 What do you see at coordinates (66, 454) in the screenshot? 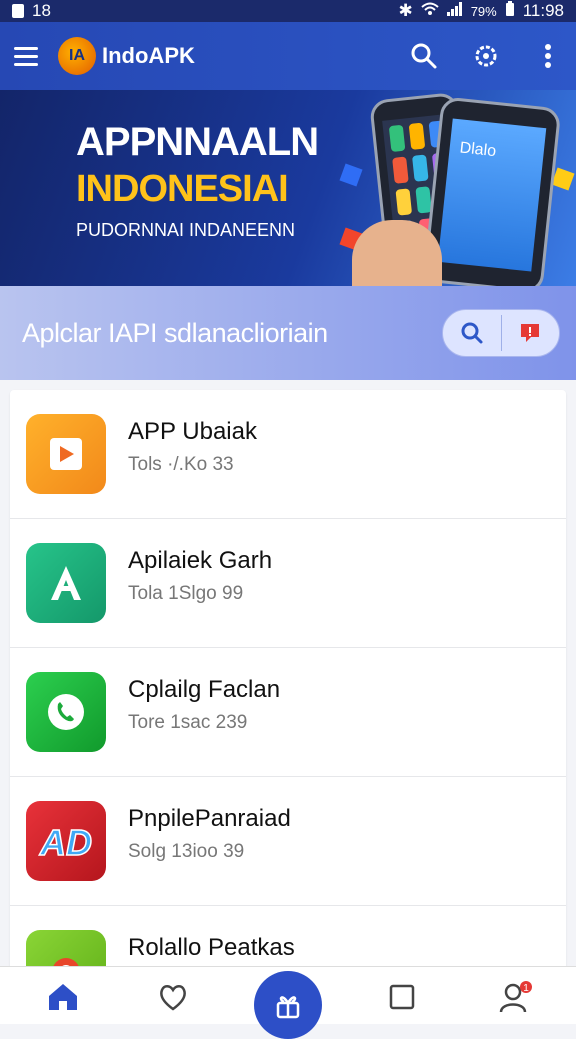
I see `play-icon` at bounding box center [66, 454].